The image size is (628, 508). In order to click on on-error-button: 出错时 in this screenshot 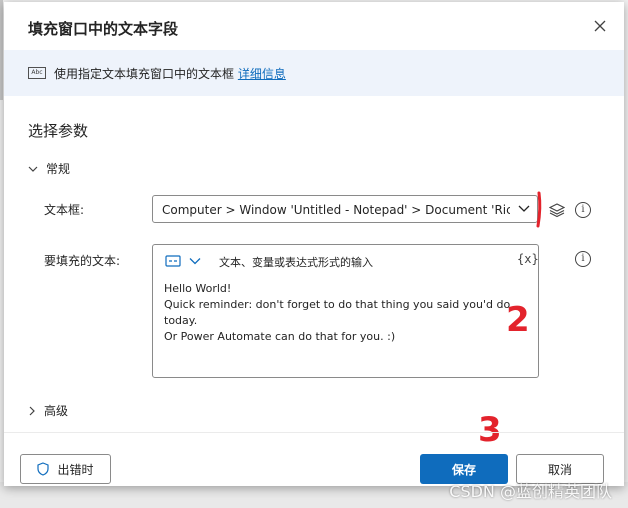, I will do `click(65, 469)`.